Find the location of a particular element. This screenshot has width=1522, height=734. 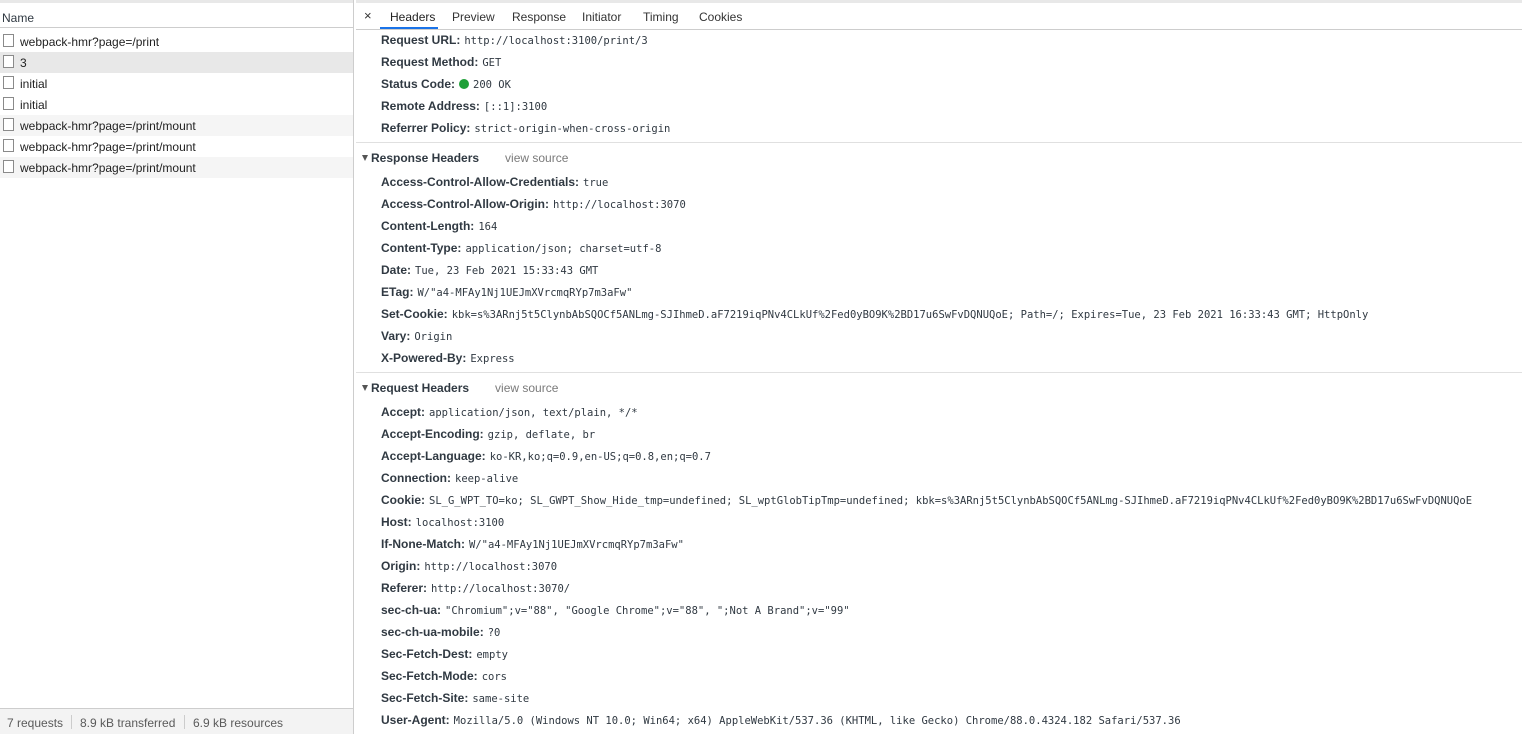

header-key: If-None-Match: is located at coordinates (423, 544).